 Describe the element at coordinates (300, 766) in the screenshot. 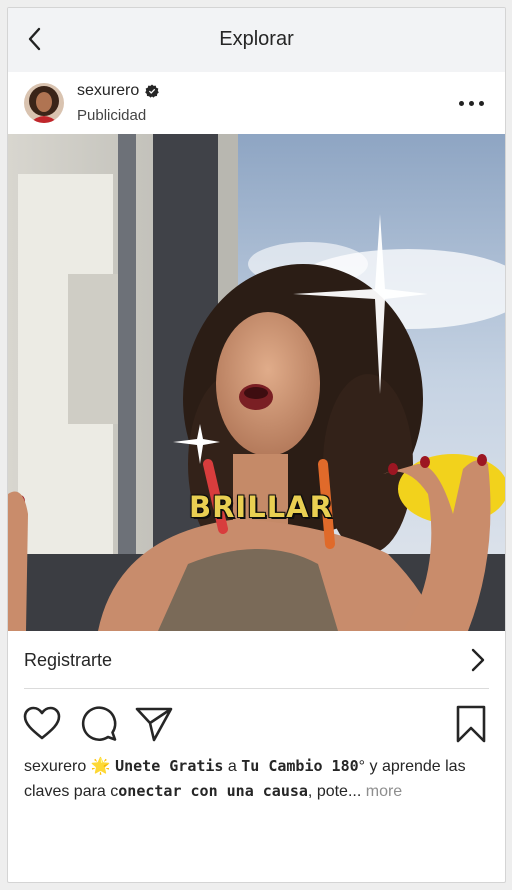

I see `caption-bold-text: Tu Cambio 180` at that location.